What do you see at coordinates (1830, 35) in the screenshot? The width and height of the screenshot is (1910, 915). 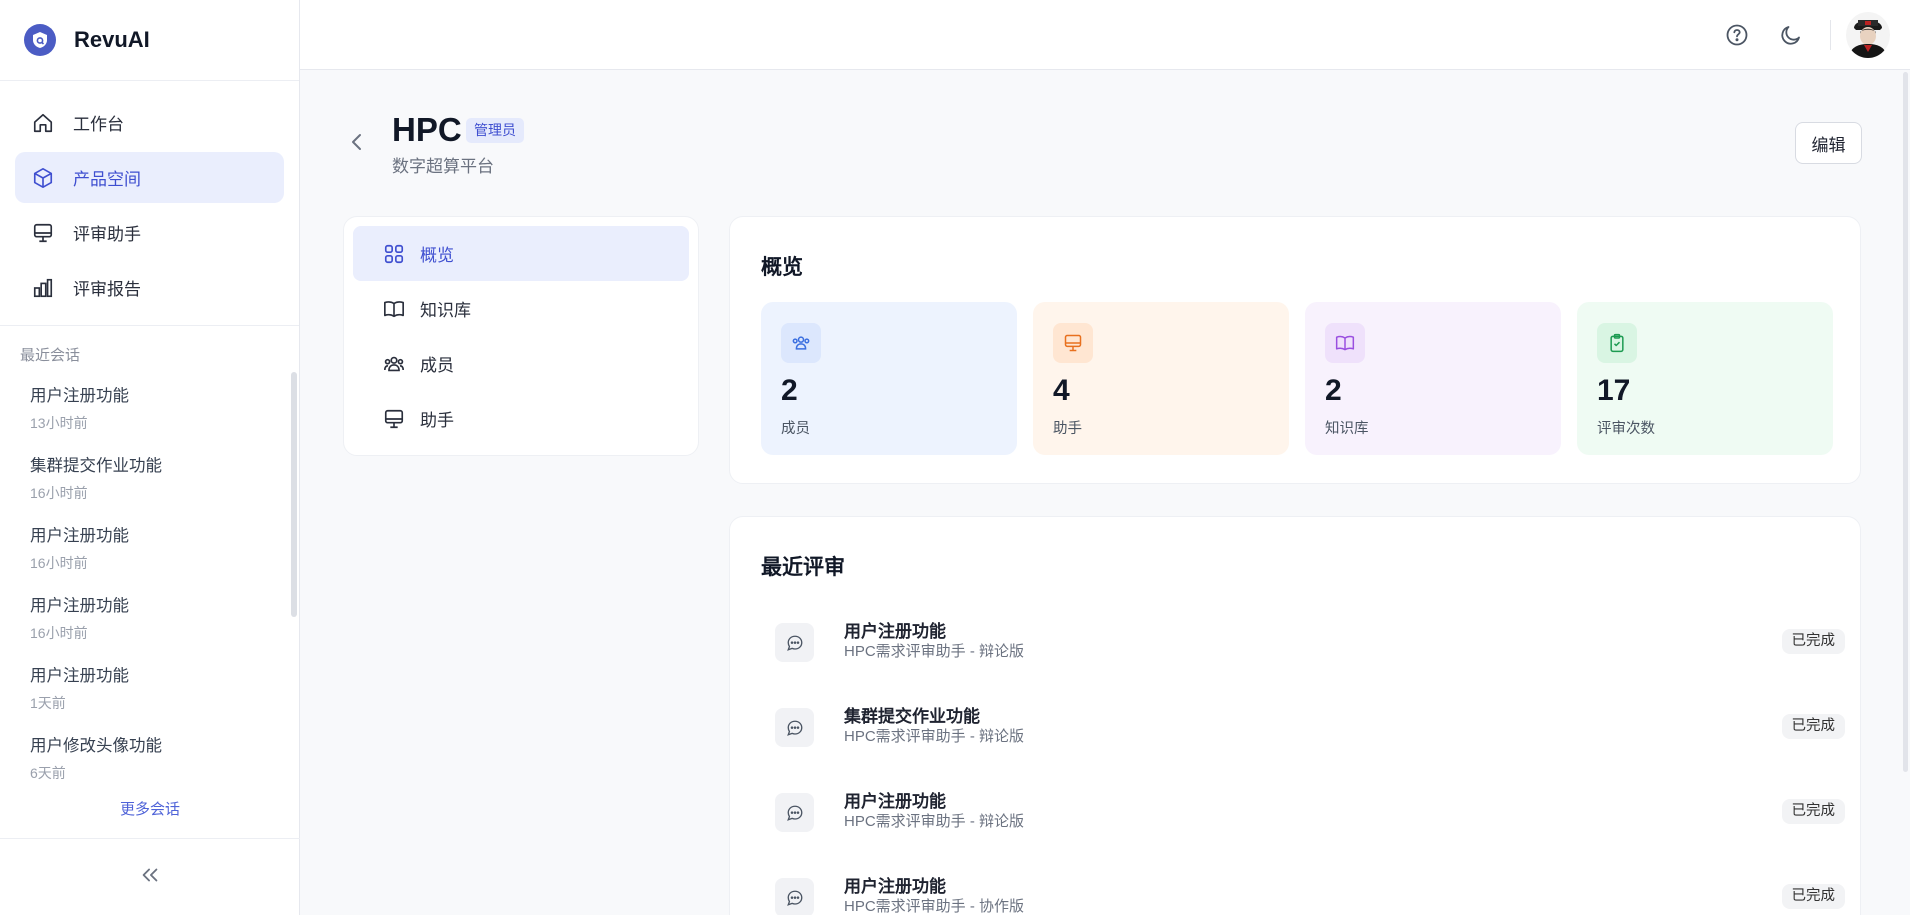 I see `topbar-divider` at bounding box center [1830, 35].